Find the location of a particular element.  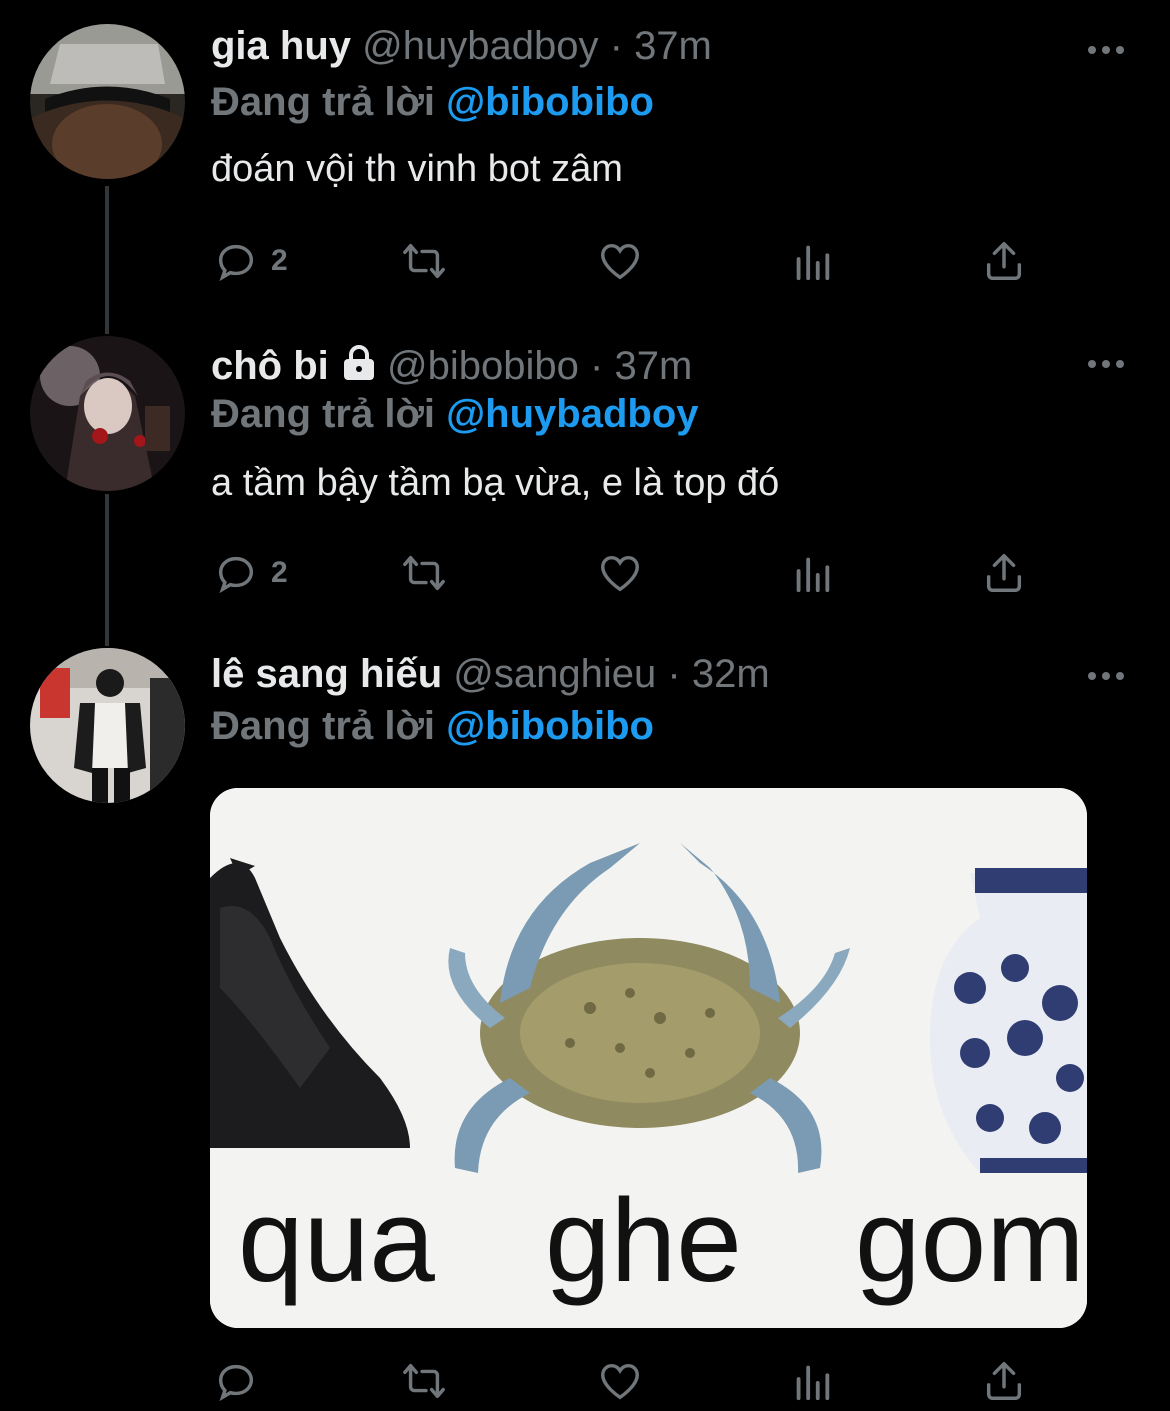

tweet-header: gia huy @huybadboy · 37m is located at coordinates (461, 46).